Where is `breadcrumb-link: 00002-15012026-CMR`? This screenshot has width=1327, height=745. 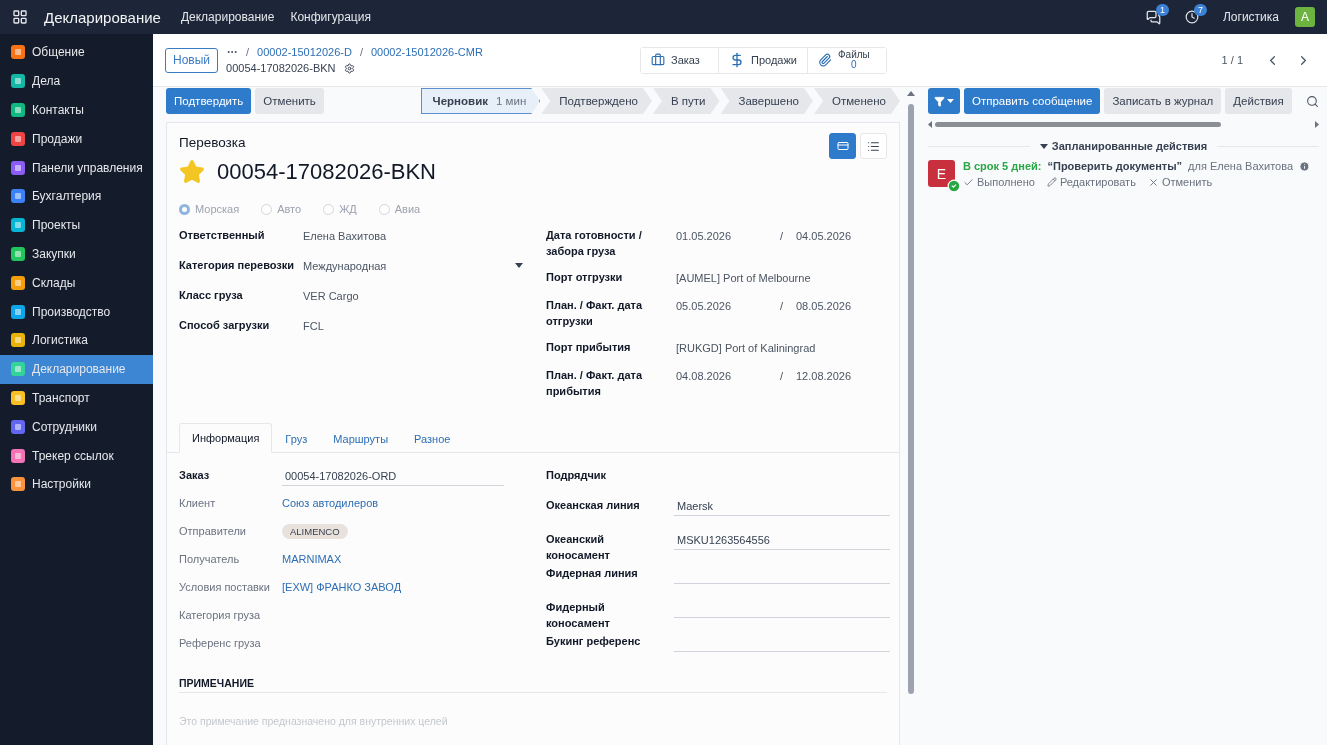
breadcrumb-link: 00002-15012026-CMR is located at coordinates (427, 52).